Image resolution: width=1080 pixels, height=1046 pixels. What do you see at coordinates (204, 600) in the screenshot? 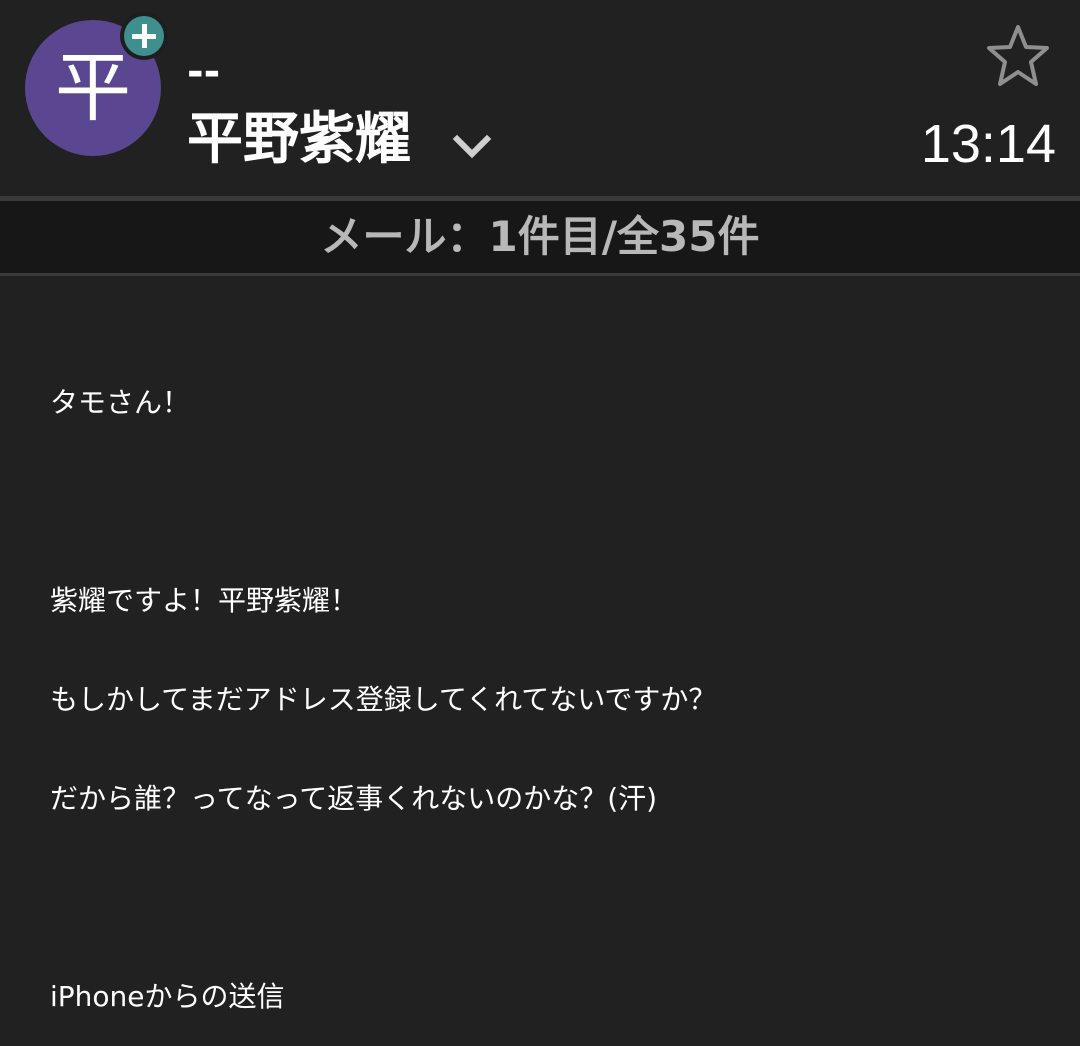
I see `message-line: 紫耀ですよ！平野紫耀！` at bounding box center [204, 600].